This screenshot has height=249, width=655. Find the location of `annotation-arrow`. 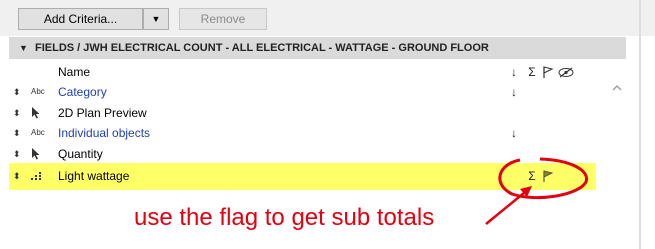

annotation-arrow is located at coordinates (508, 205).